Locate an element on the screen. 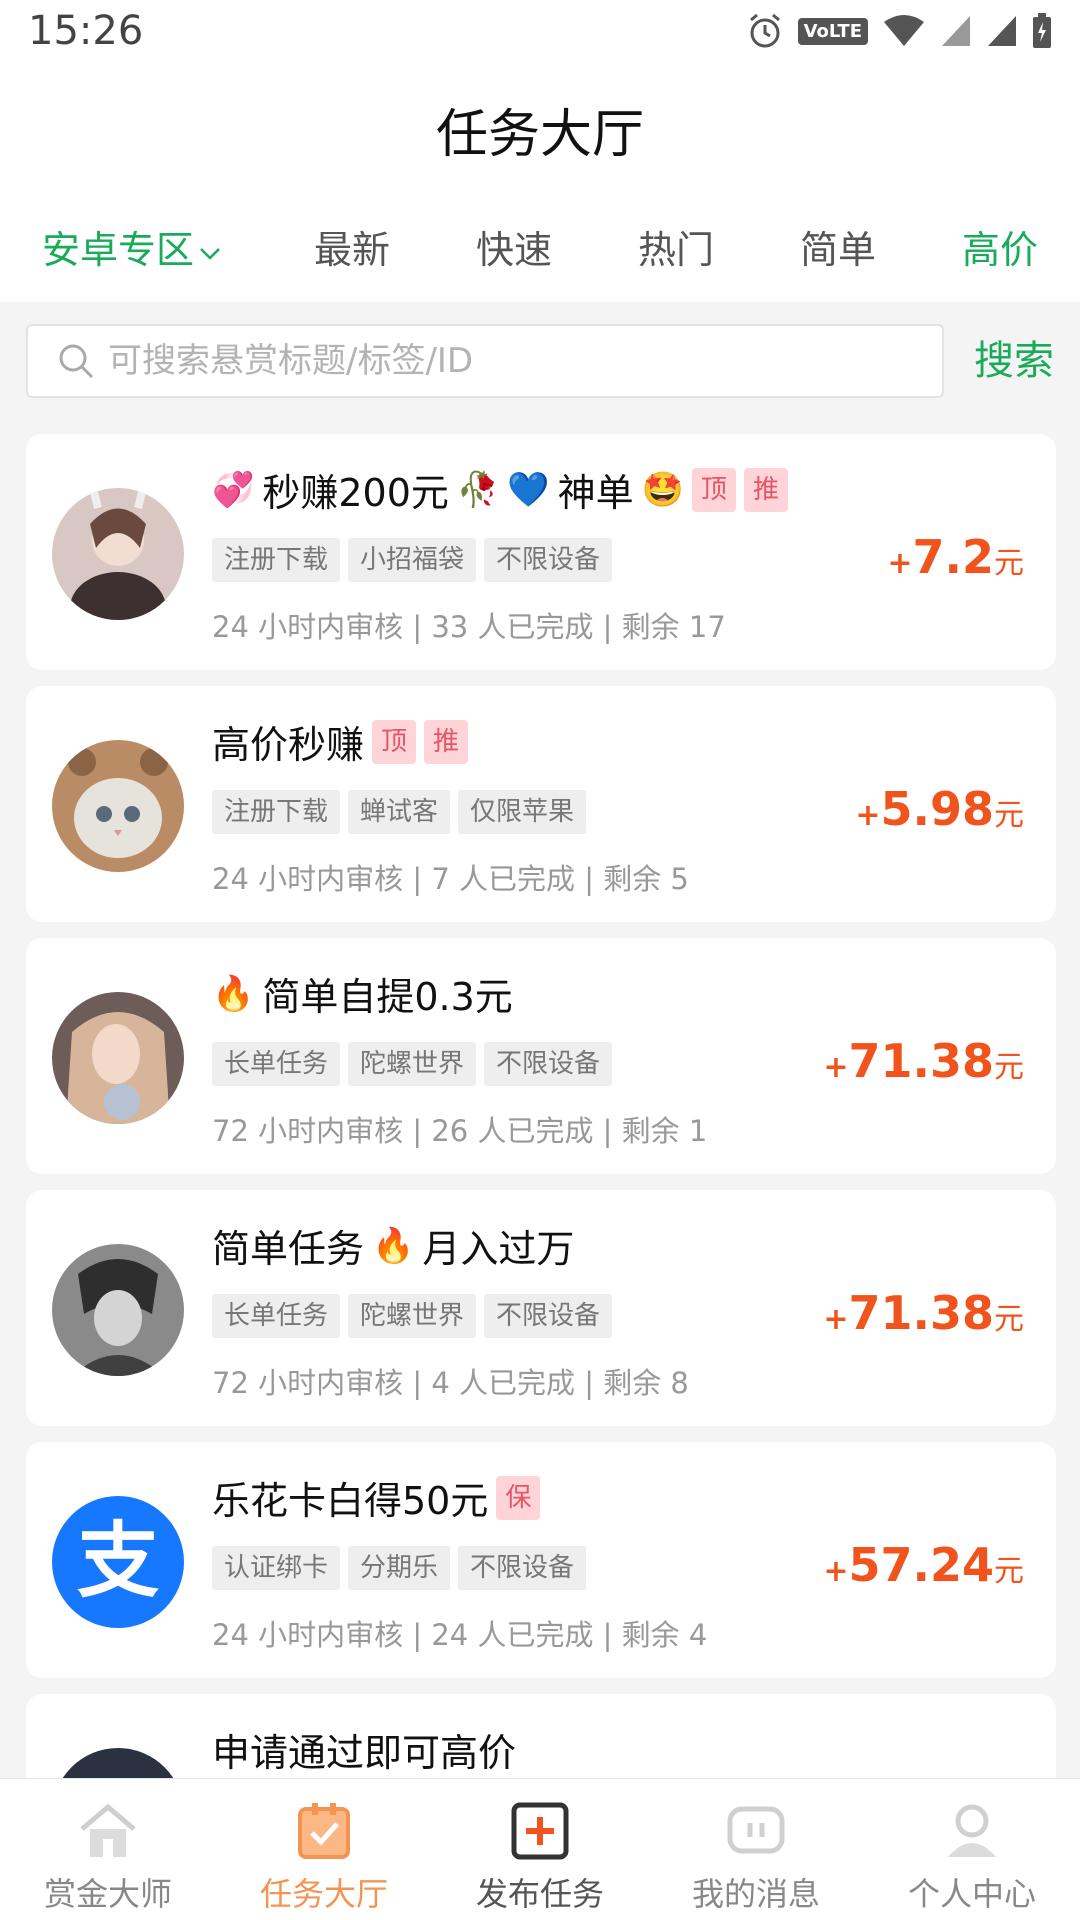 The width and height of the screenshot is (1080, 1920). task-board-icon is located at coordinates (324, 1831).